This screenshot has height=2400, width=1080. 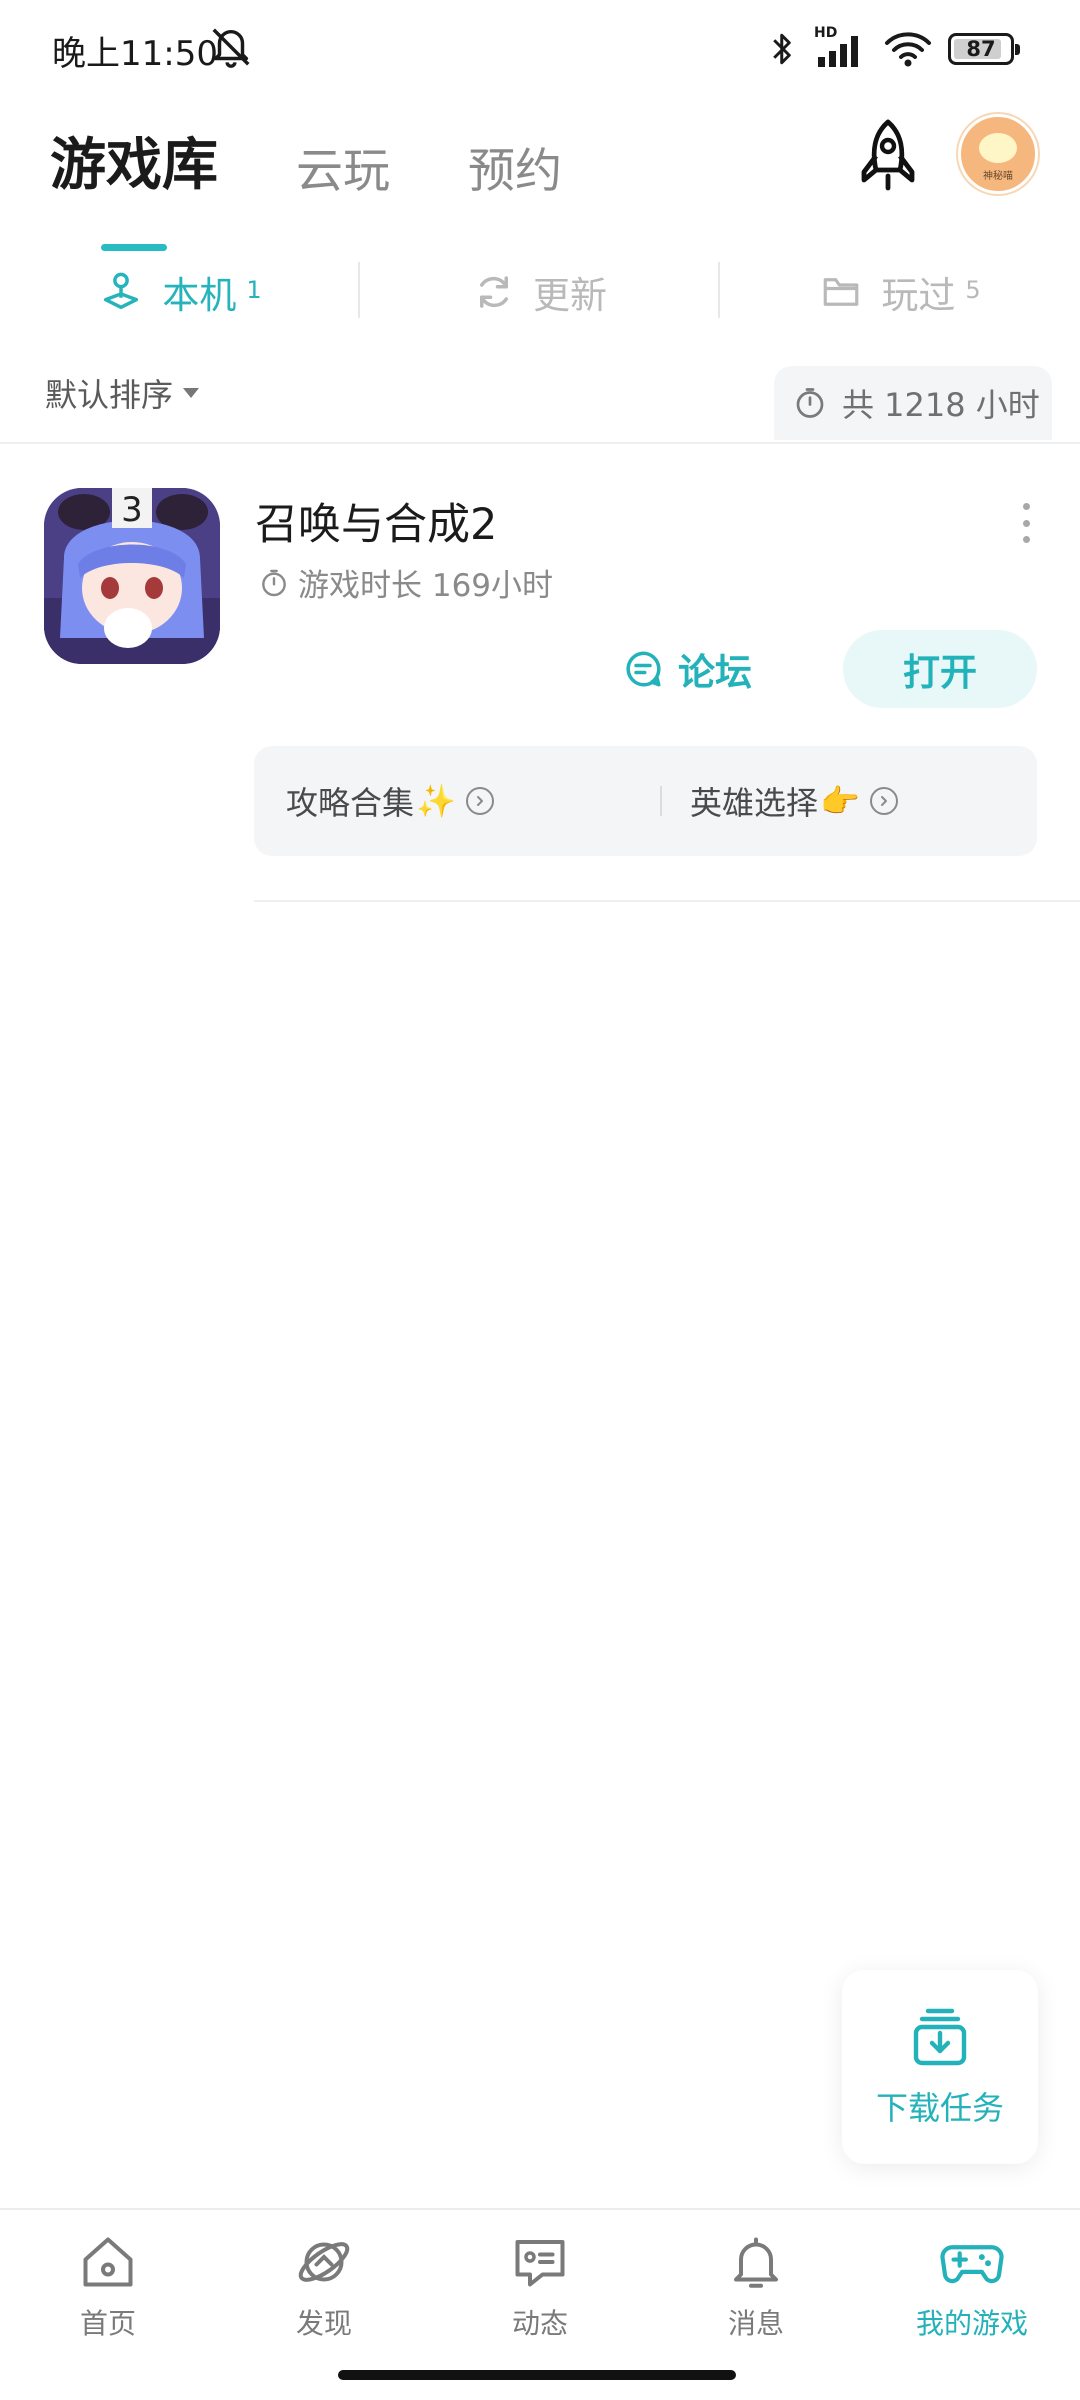 I want to click on nav-messages-label: 消息, so click(x=755, y=2323).